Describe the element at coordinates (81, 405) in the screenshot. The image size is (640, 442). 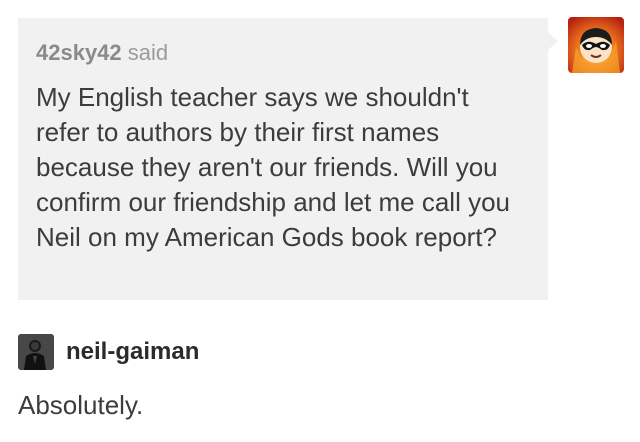
I see `answer-text: Absolutely.` at that location.